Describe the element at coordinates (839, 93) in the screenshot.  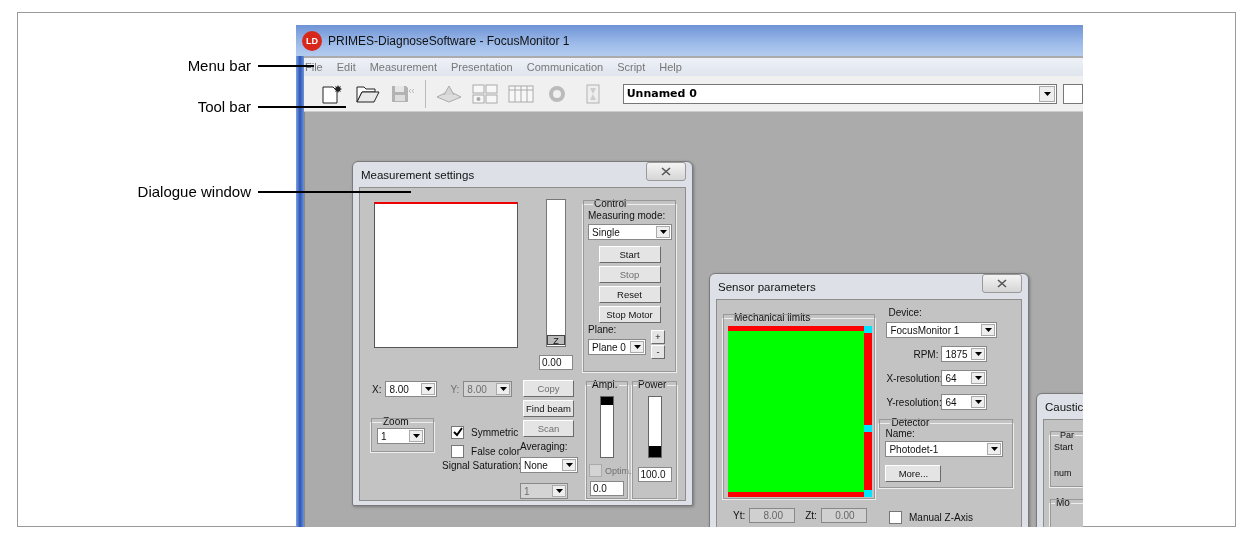
I see `document-dropdown: Unnamed 0` at that location.